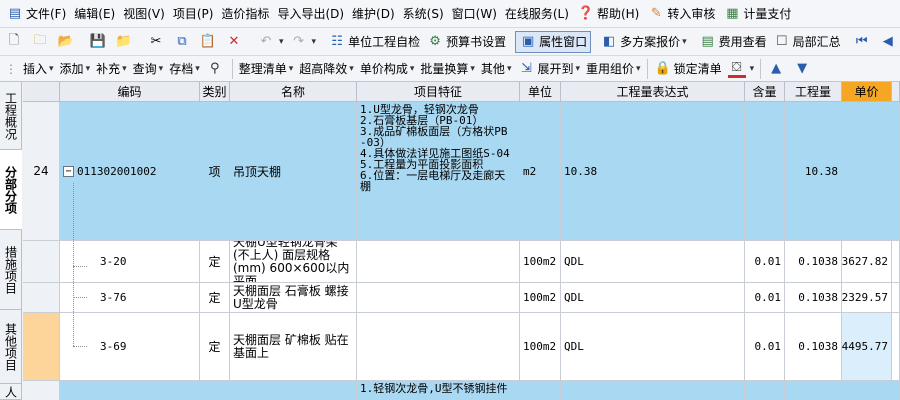 This screenshot has height=400, width=900. What do you see at coordinates (245, 14) in the screenshot?
I see `menu-cost-index: 造价指标` at bounding box center [245, 14].